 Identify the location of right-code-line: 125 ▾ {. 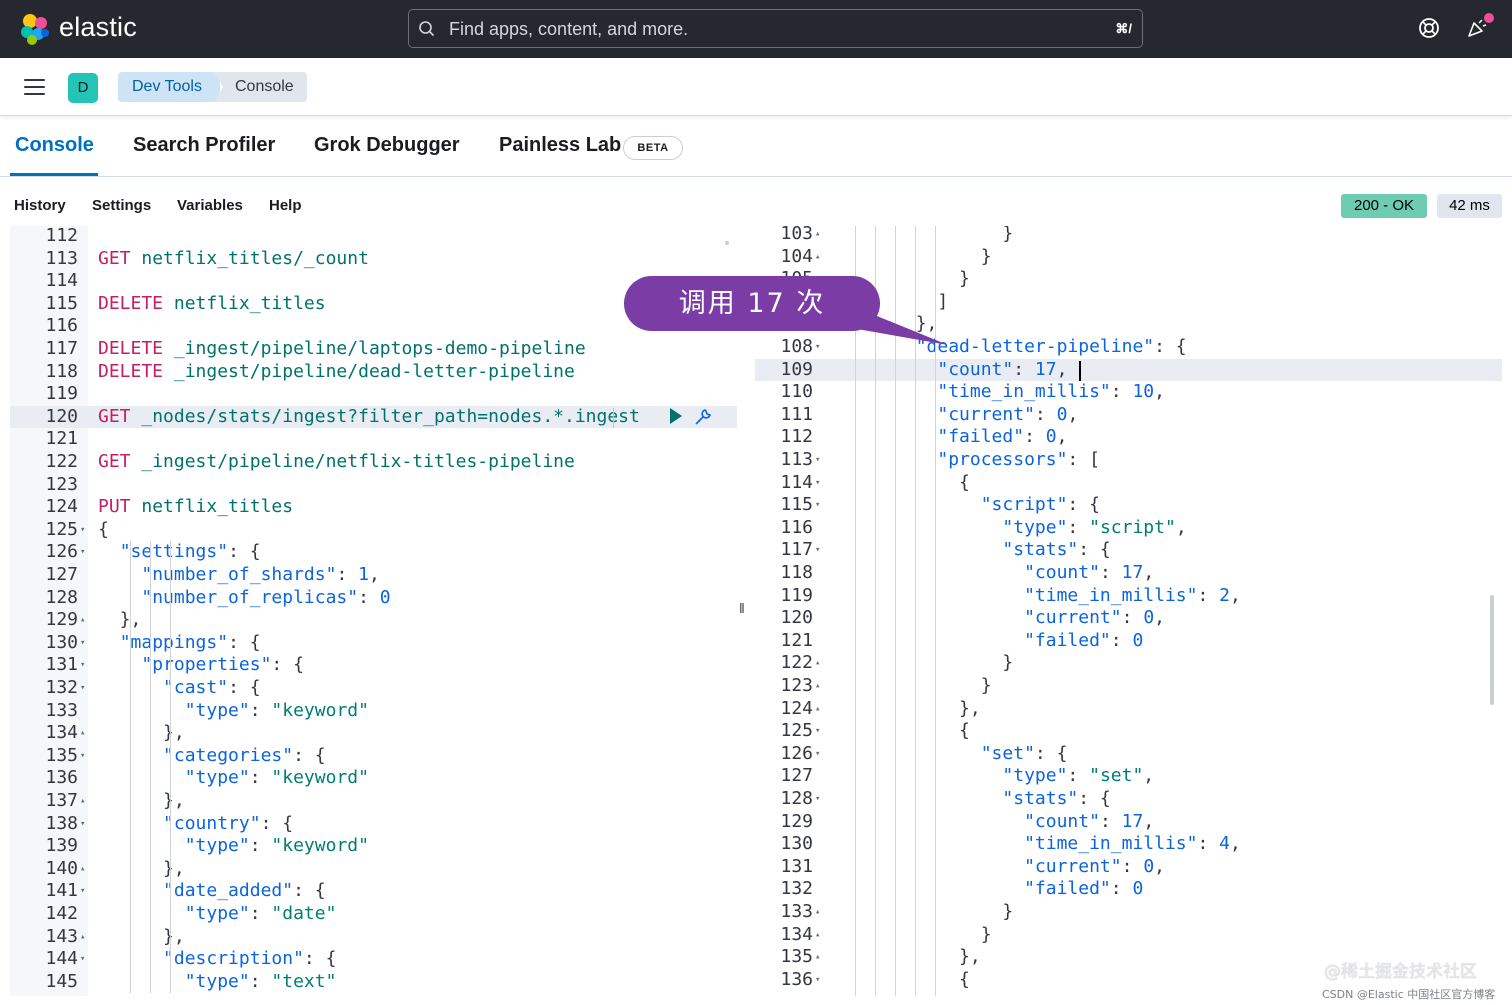
(1128, 731).